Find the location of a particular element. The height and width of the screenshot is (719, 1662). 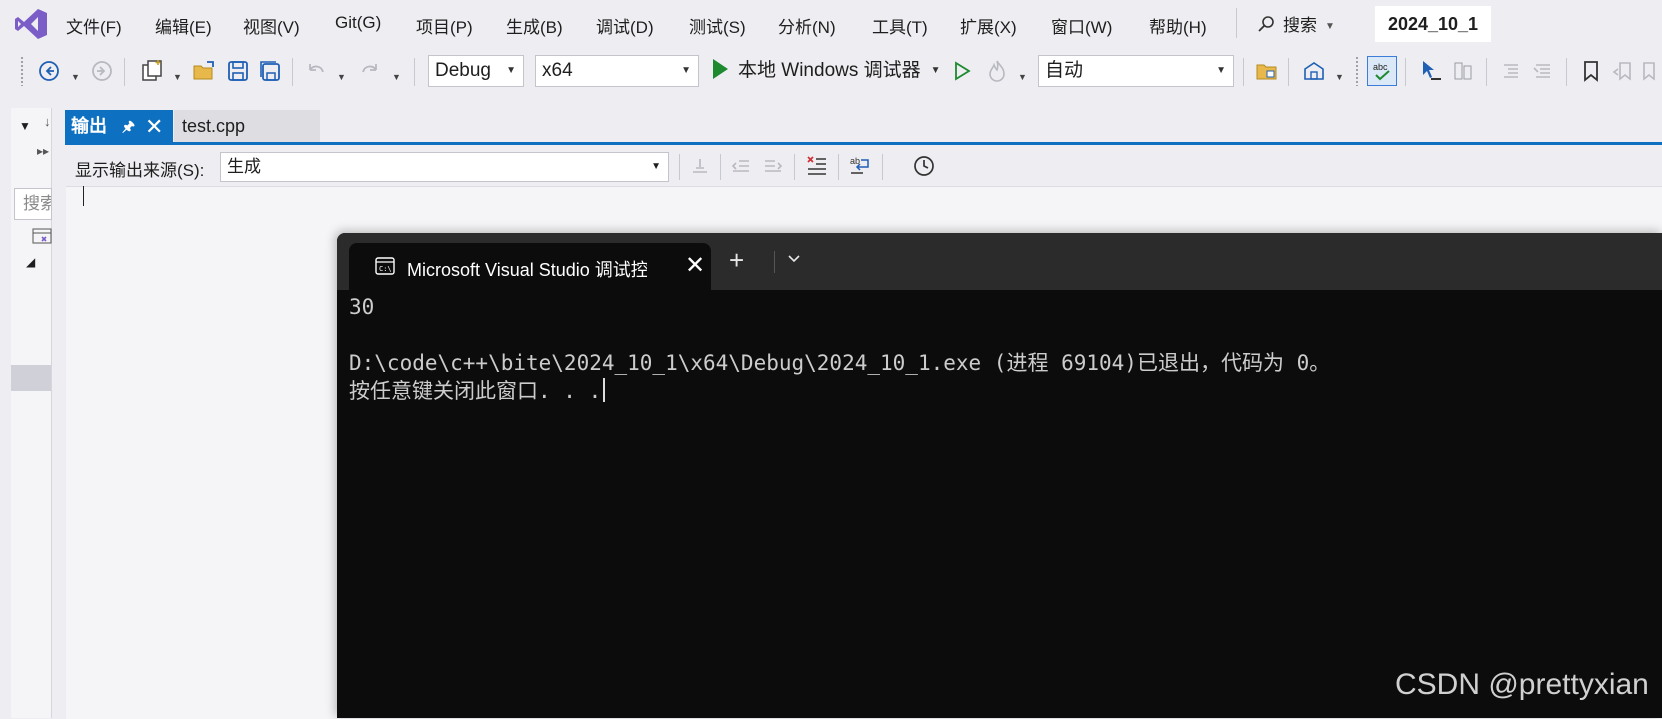

next-message-icon is located at coordinates (773, 166).